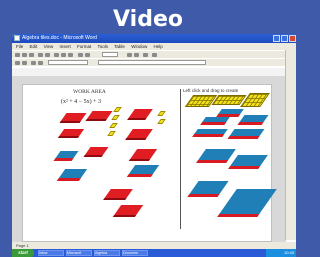  I want to click on cut-icon, so click(56, 55).